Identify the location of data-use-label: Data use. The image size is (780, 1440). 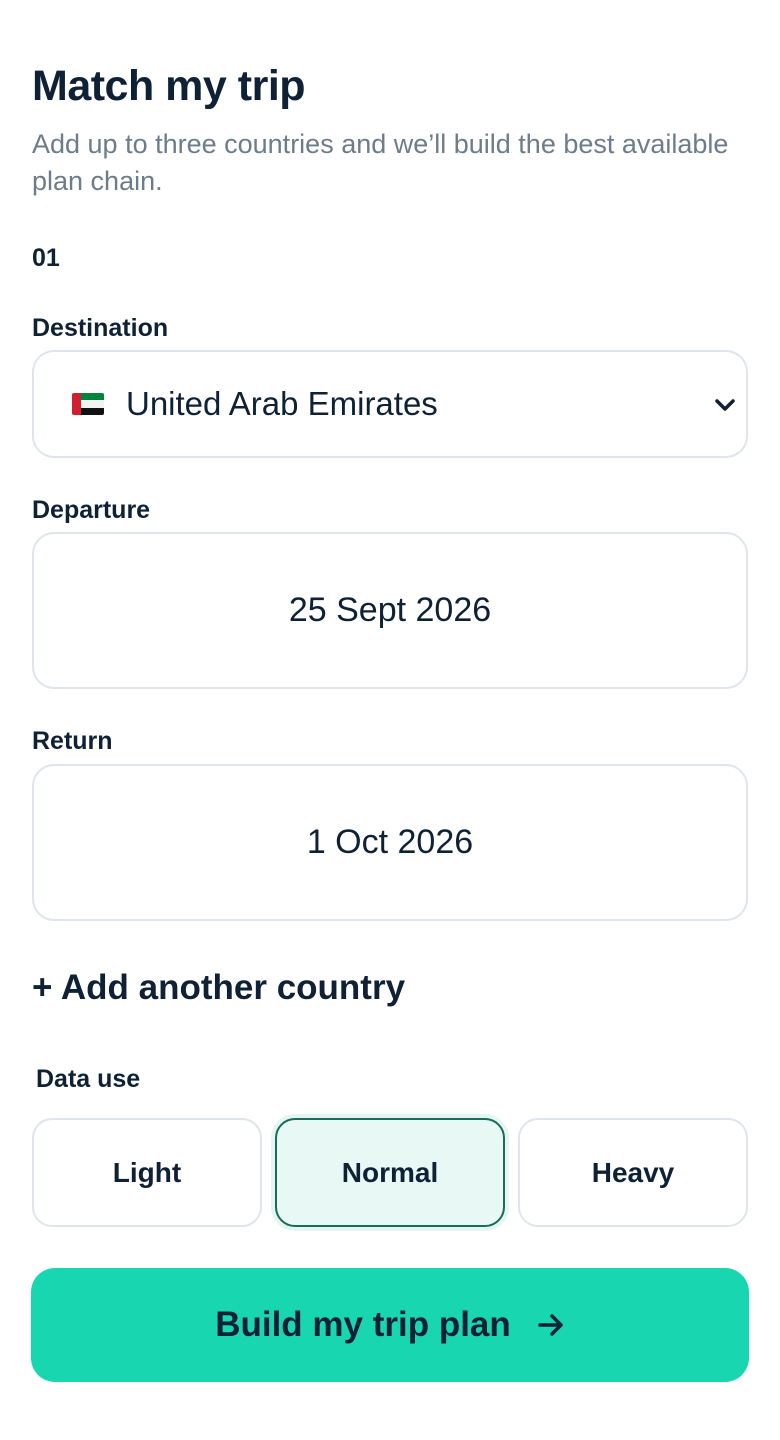
(88, 1079).